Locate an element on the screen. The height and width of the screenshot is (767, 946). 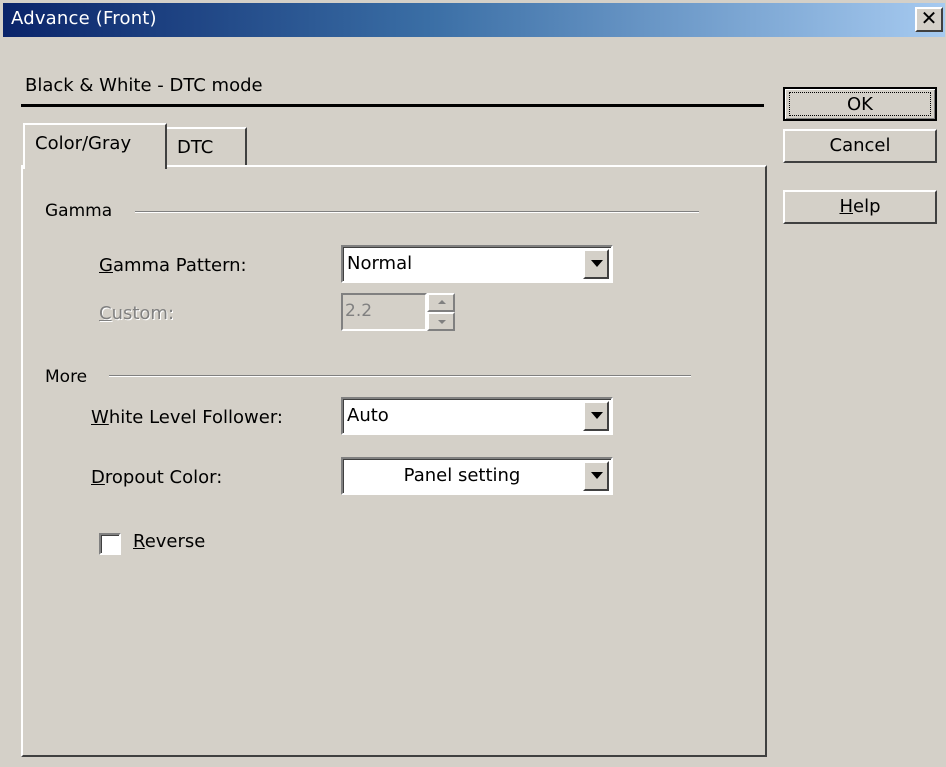
more-group-label: More is located at coordinates (66, 377).